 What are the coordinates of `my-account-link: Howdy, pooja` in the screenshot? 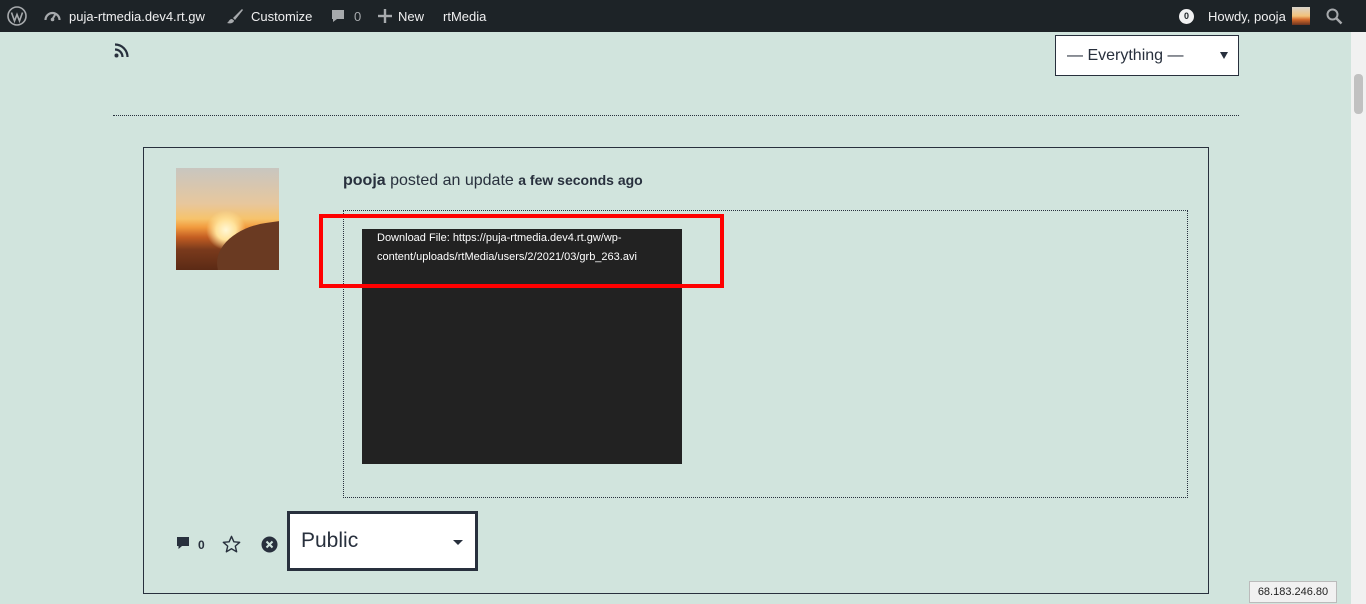 It's located at (1259, 16).